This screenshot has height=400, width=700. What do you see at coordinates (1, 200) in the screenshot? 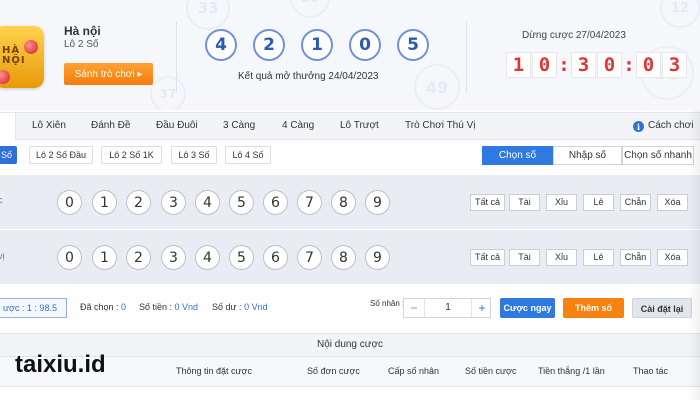
I see `row-label: c` at bounding box center [1, 200].